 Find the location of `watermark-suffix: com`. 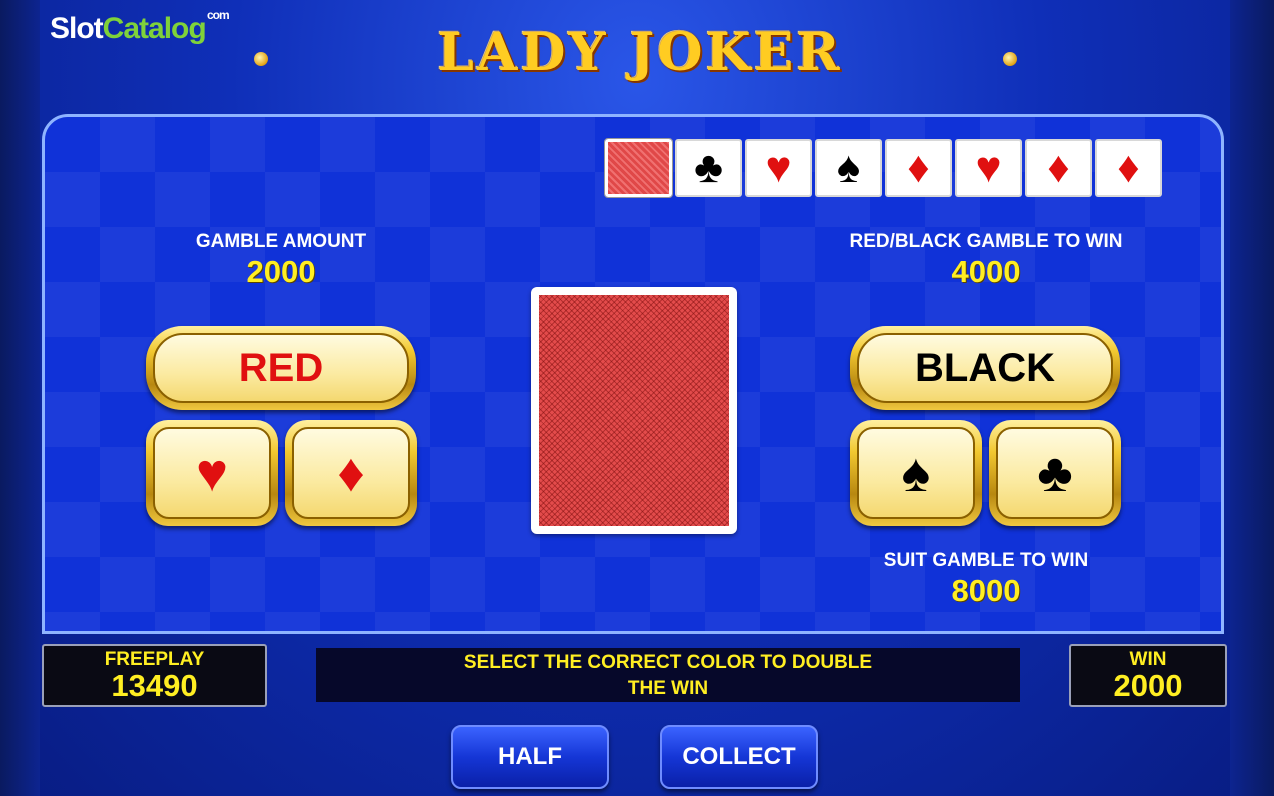

watermark-suffix: com is located at coordinates (218, 15).